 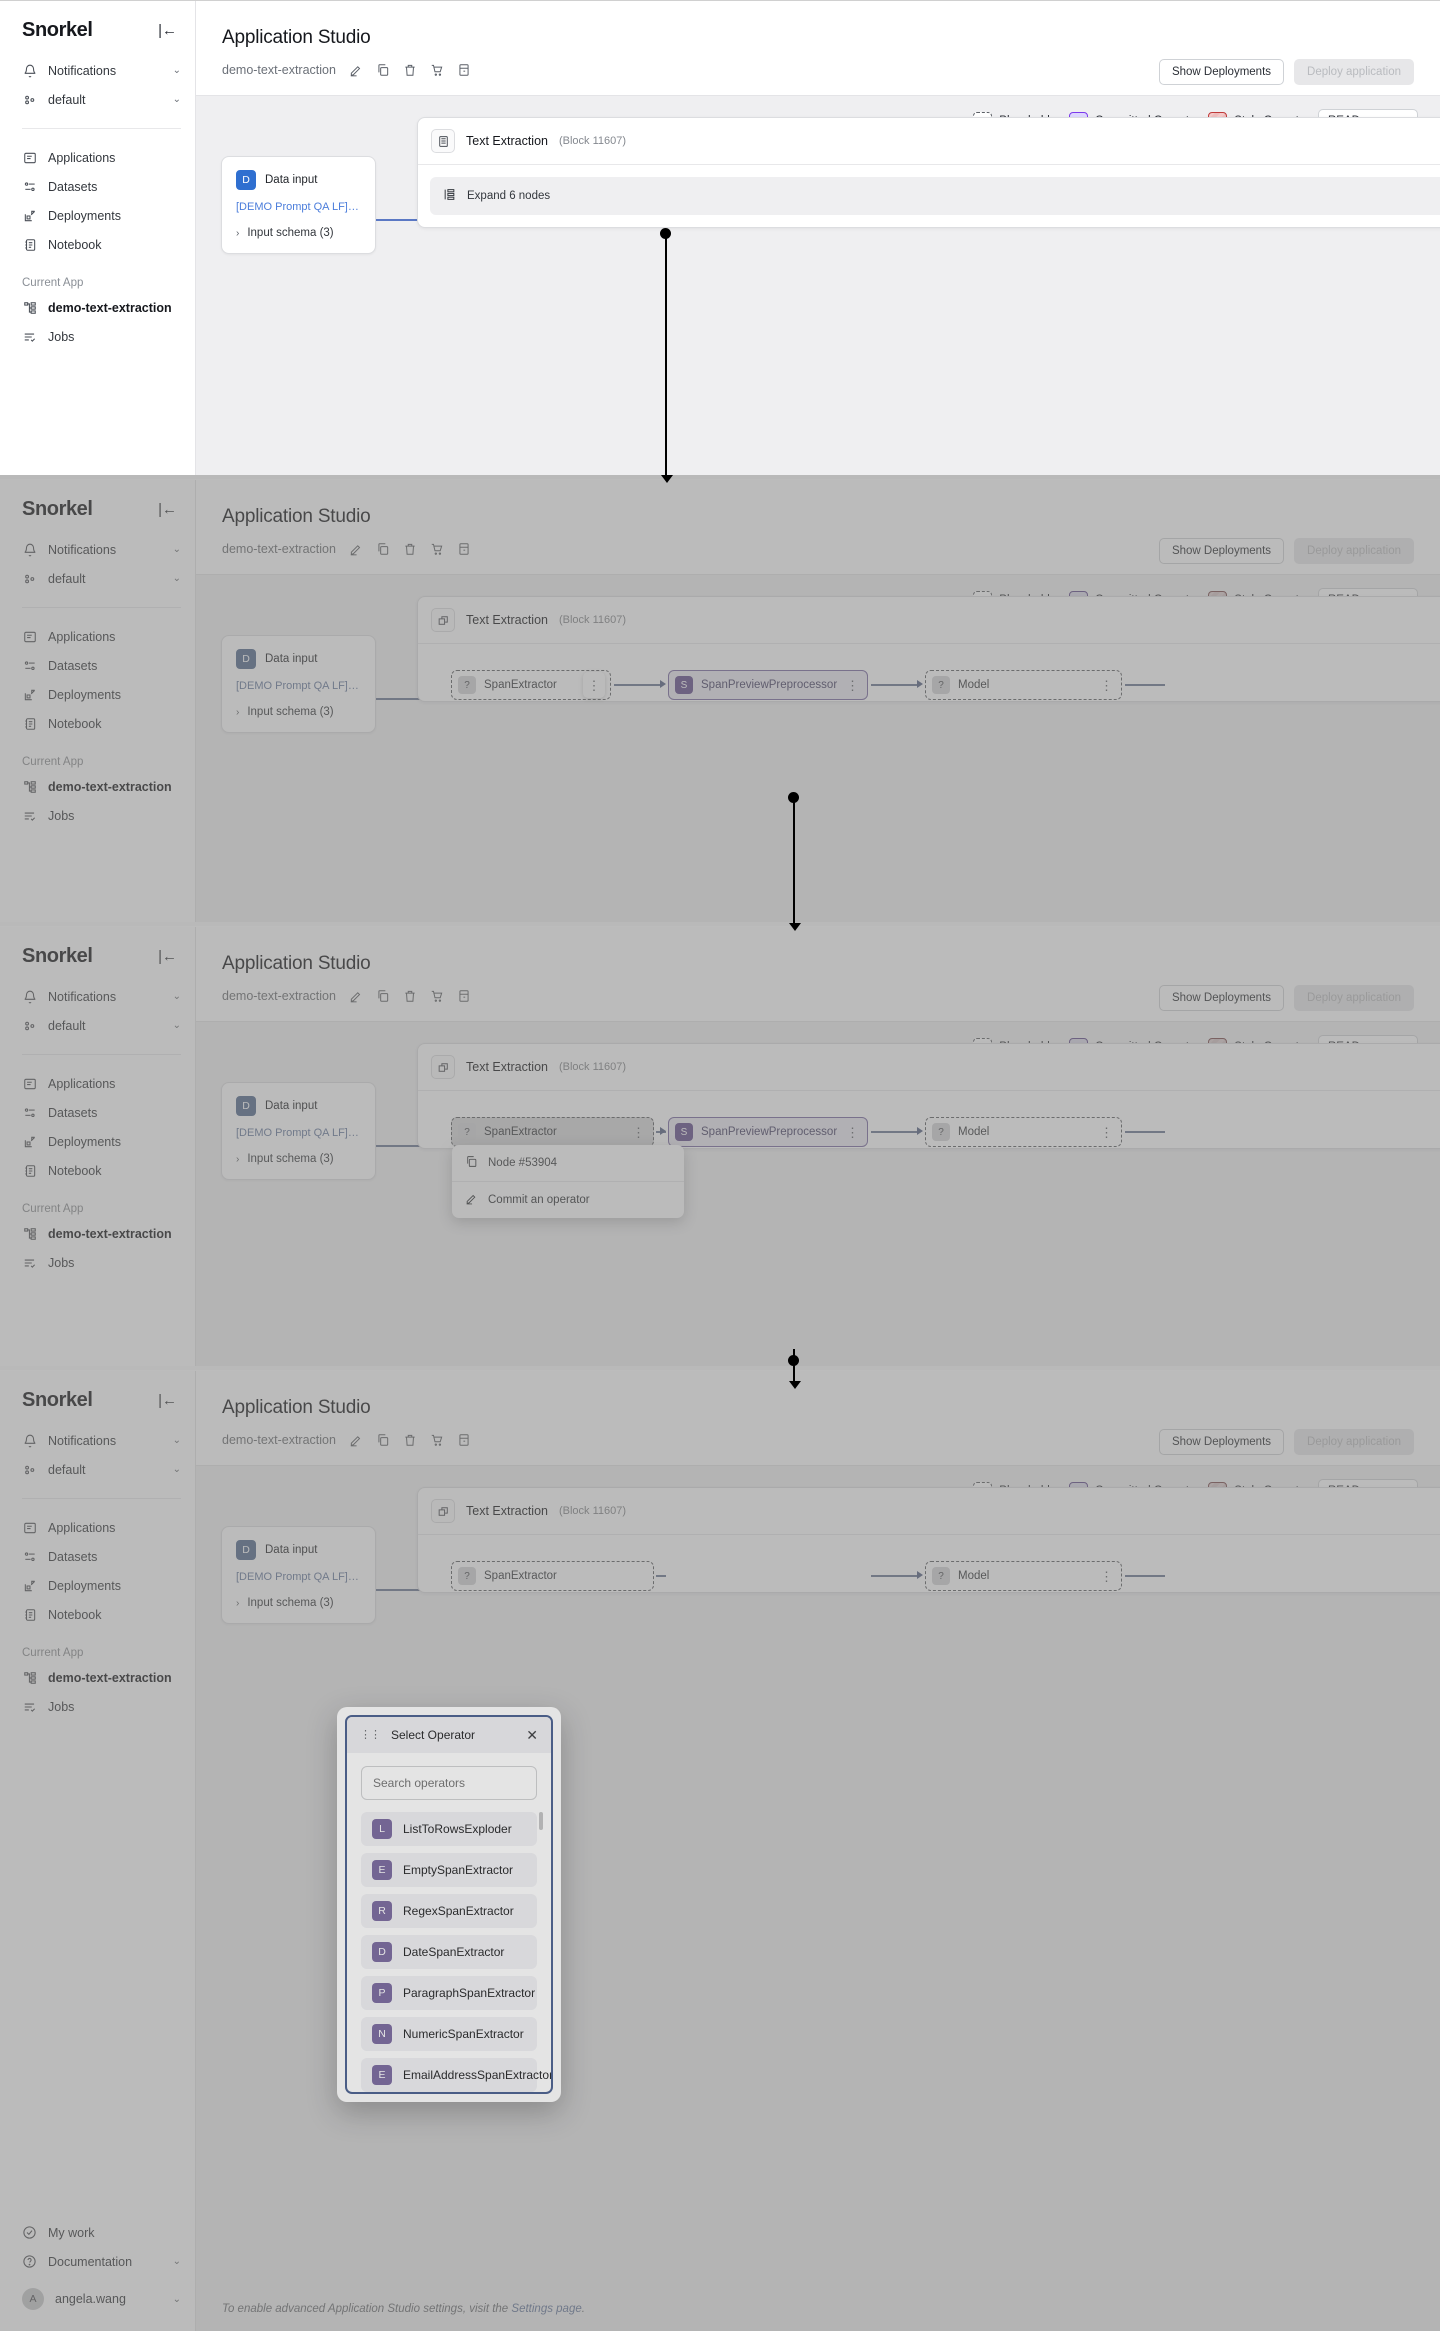 I want to click on list-item: P ParagraphSpanExtractor, so click(x=449, y=1993).